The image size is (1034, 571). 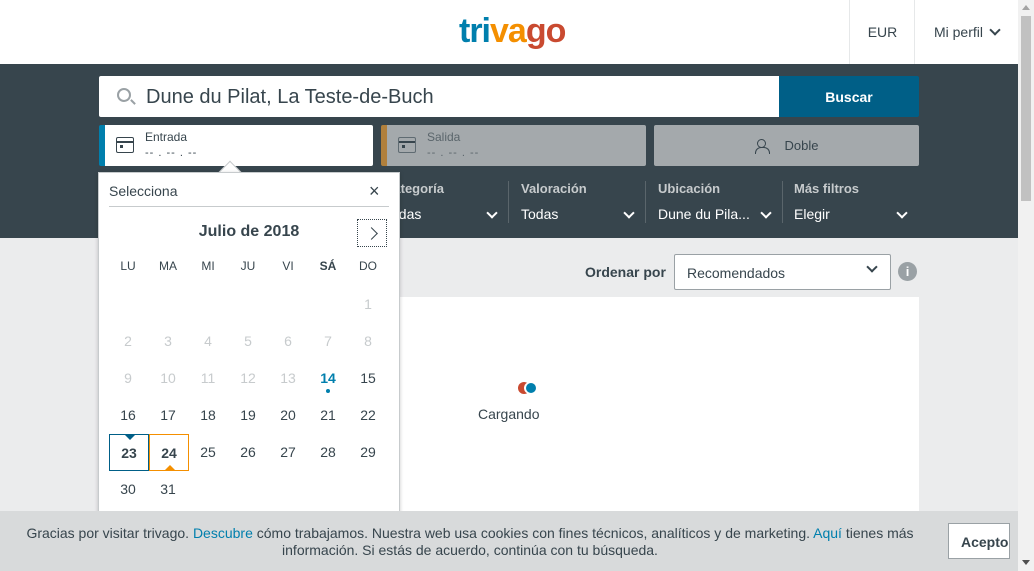 I want to click on sort-value: Recomendados, so click(x=736, y=273).